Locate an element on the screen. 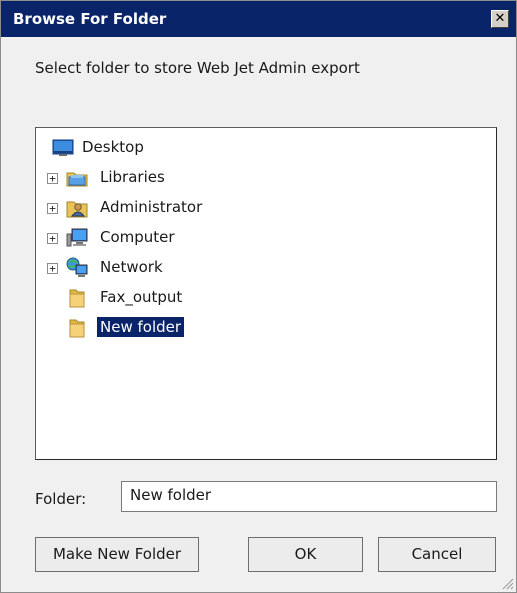 The image size is (517, 593). libraries-icon is located at coordinates (77, 179).